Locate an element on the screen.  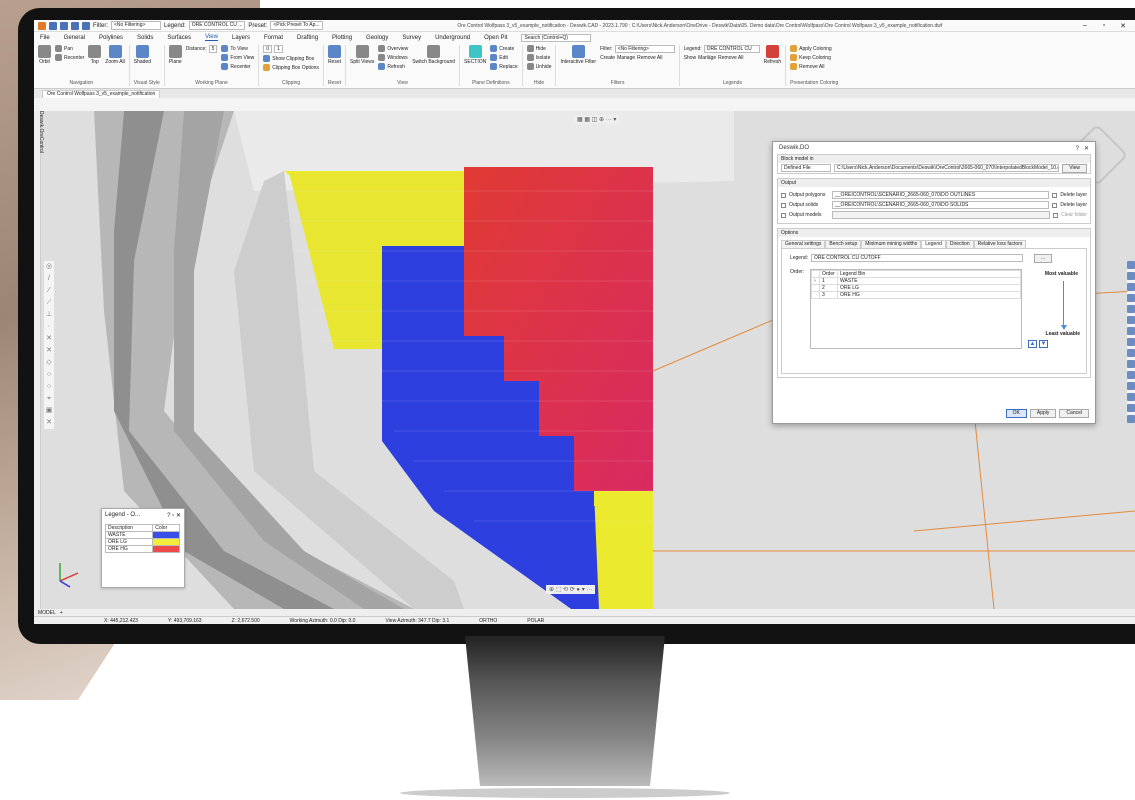
menu-general: General is located at coordinates (74, 38).